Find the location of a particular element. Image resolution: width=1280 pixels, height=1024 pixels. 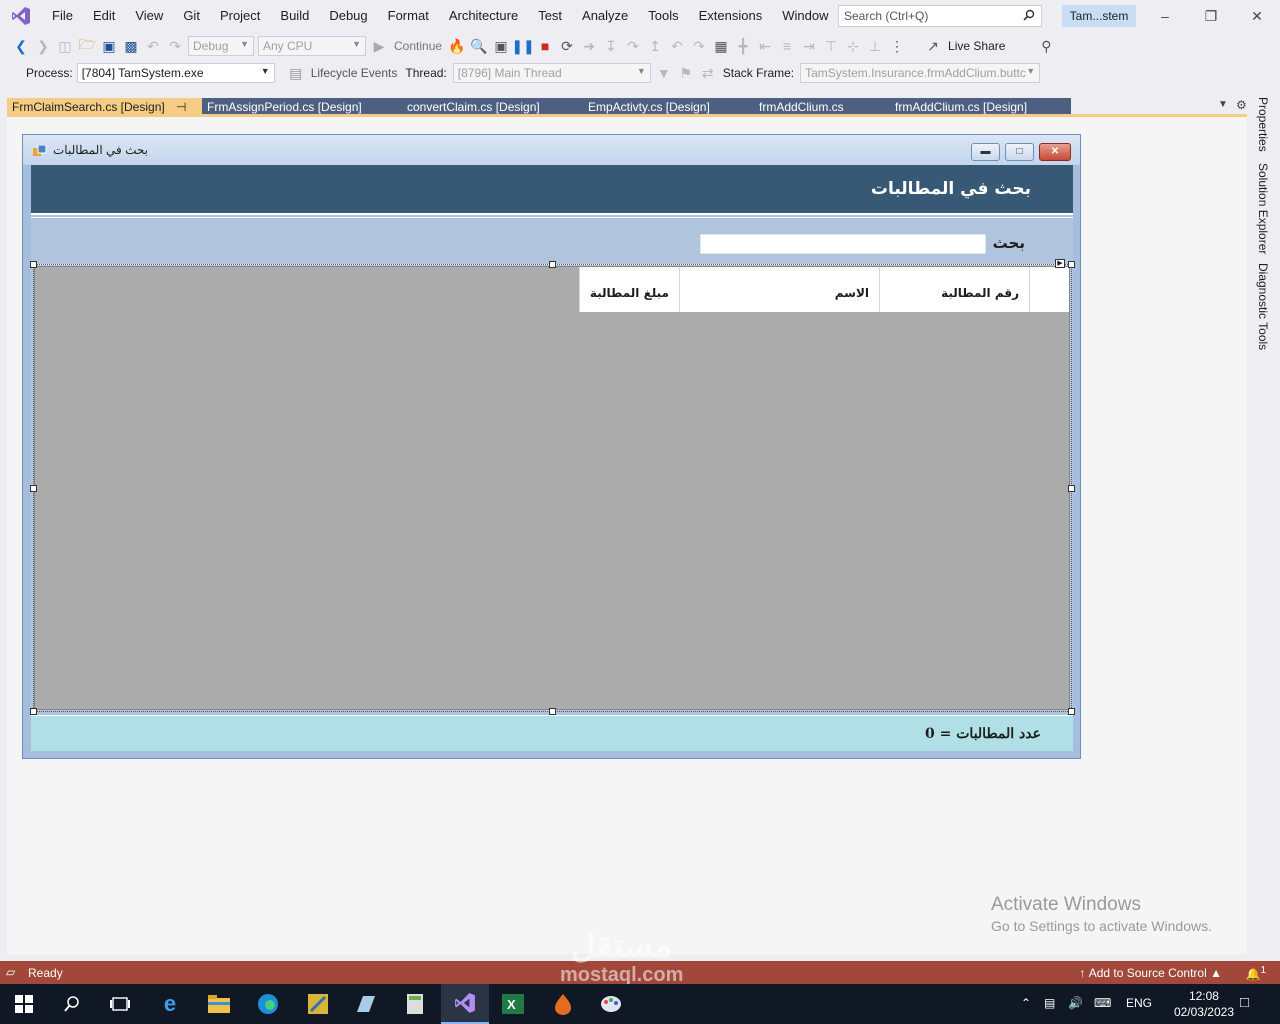

continue-icon: ▶ is located at coordinates (379, 46).